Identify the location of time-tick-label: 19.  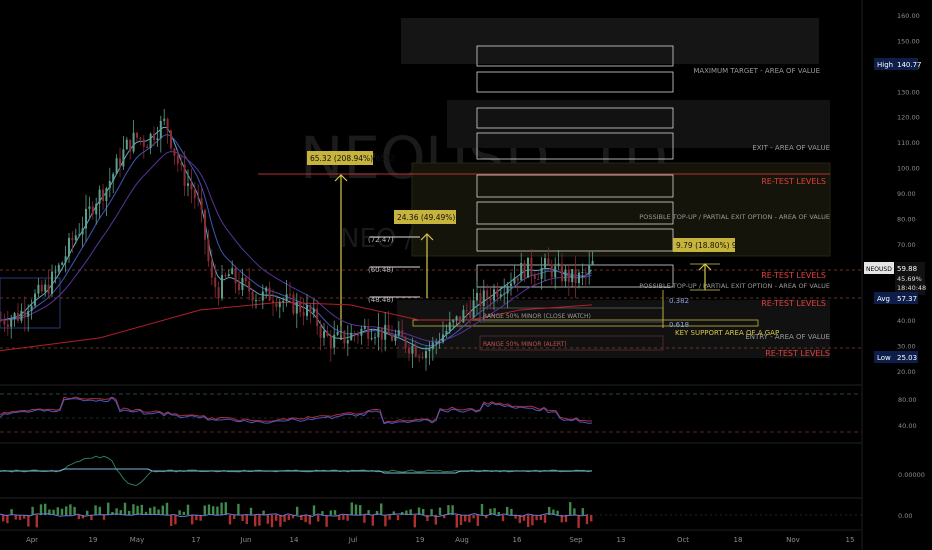
(420, 540).